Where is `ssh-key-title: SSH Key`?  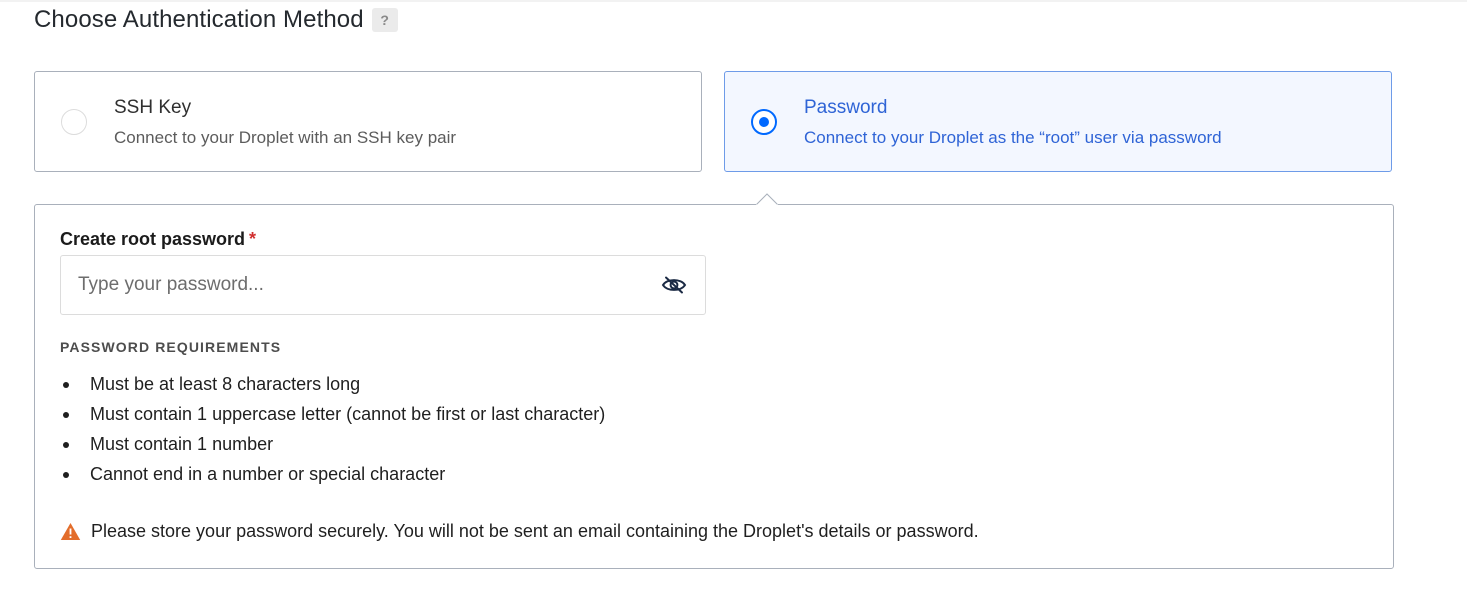 ssh-key-title: SSH Key is located at coordinates (153, 107).